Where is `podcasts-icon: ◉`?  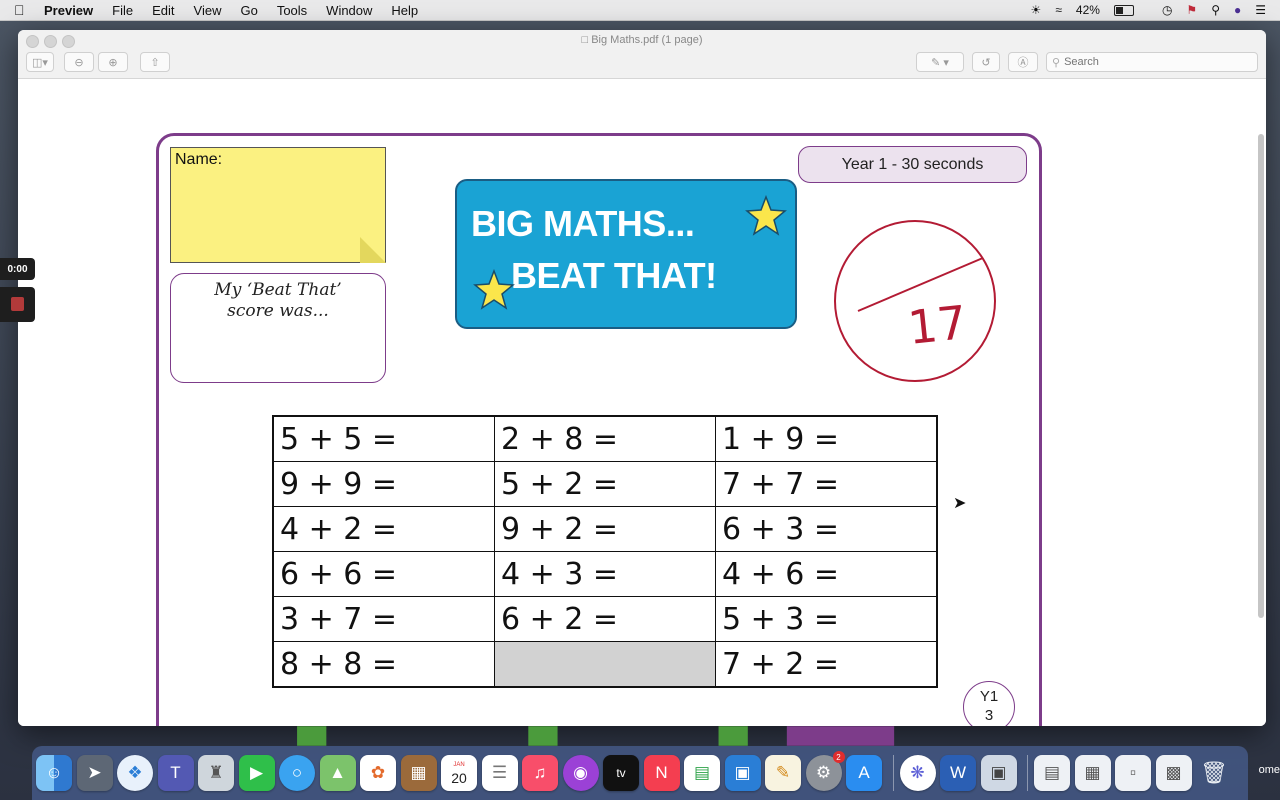
podcasts-icon: ◉ is located at coordinates (580, 773).